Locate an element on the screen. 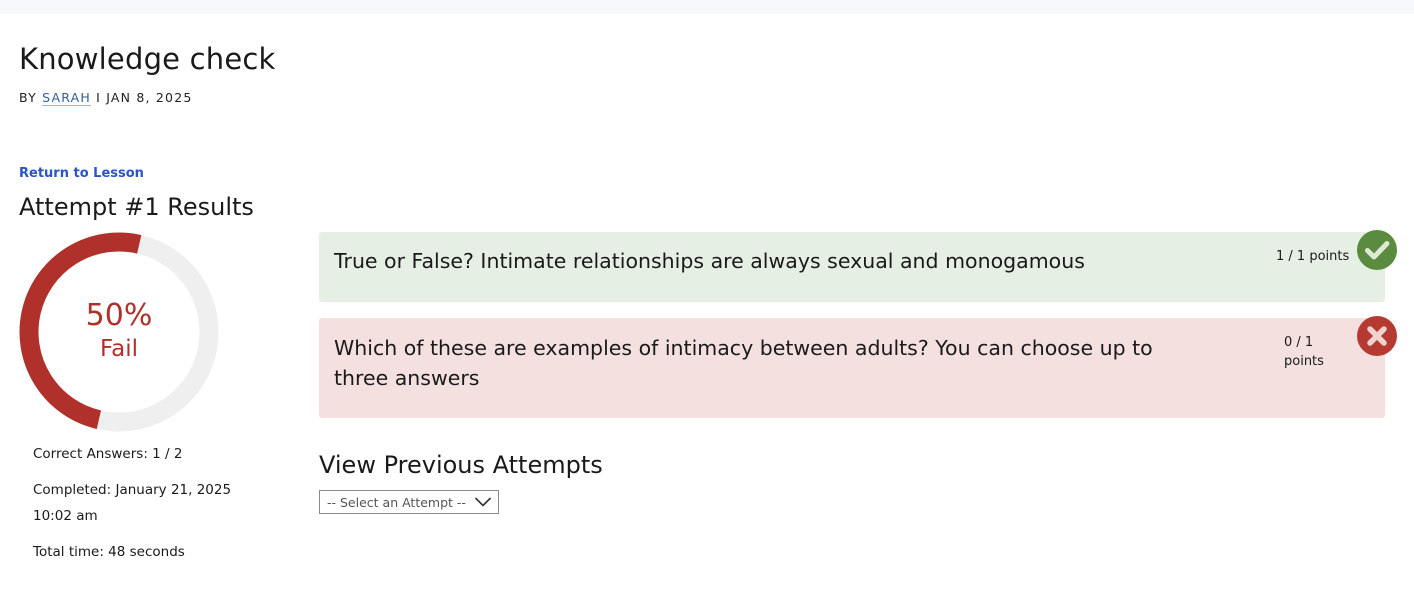  question-points-line-2: points is located at coordinates (1304, 361).